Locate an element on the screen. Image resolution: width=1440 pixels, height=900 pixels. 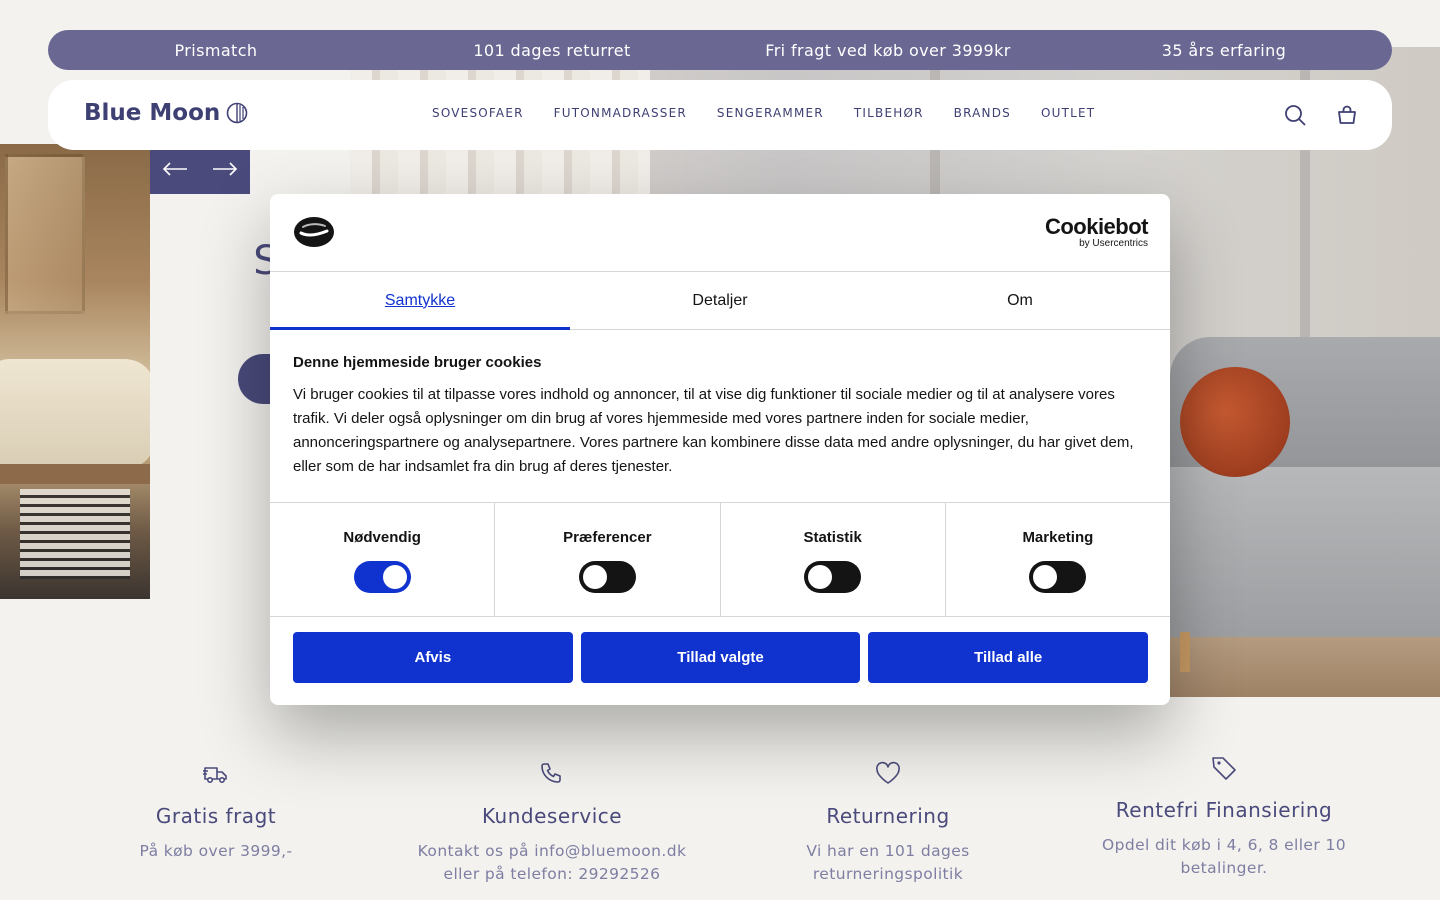
moon-logo-icon is located at coordinates (237, 113).